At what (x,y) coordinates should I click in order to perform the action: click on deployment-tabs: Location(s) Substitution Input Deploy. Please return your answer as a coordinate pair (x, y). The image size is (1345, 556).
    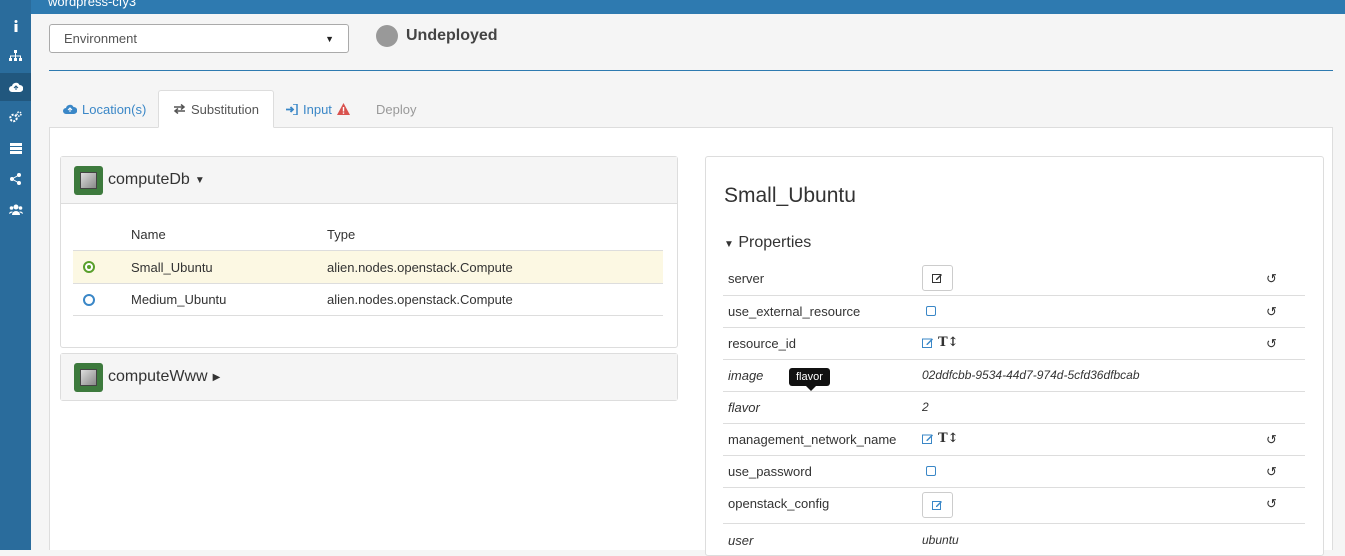
    Looking at the image, I should click on (691, 109).